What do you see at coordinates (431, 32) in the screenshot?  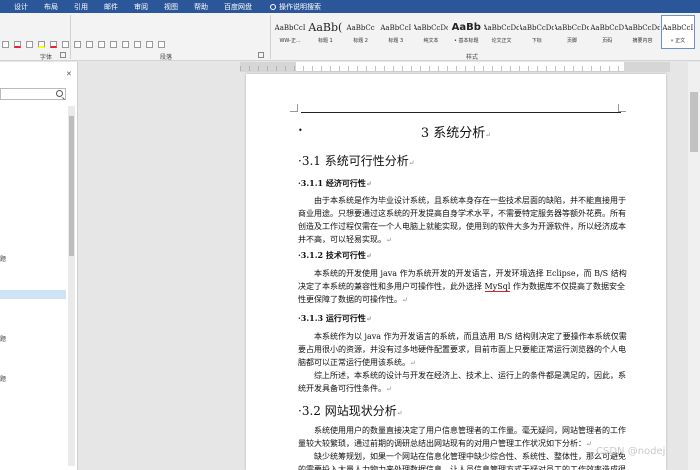 I see `style-plain-text: AaBbCcDc 纯文本` at bounding box center [431, 32].